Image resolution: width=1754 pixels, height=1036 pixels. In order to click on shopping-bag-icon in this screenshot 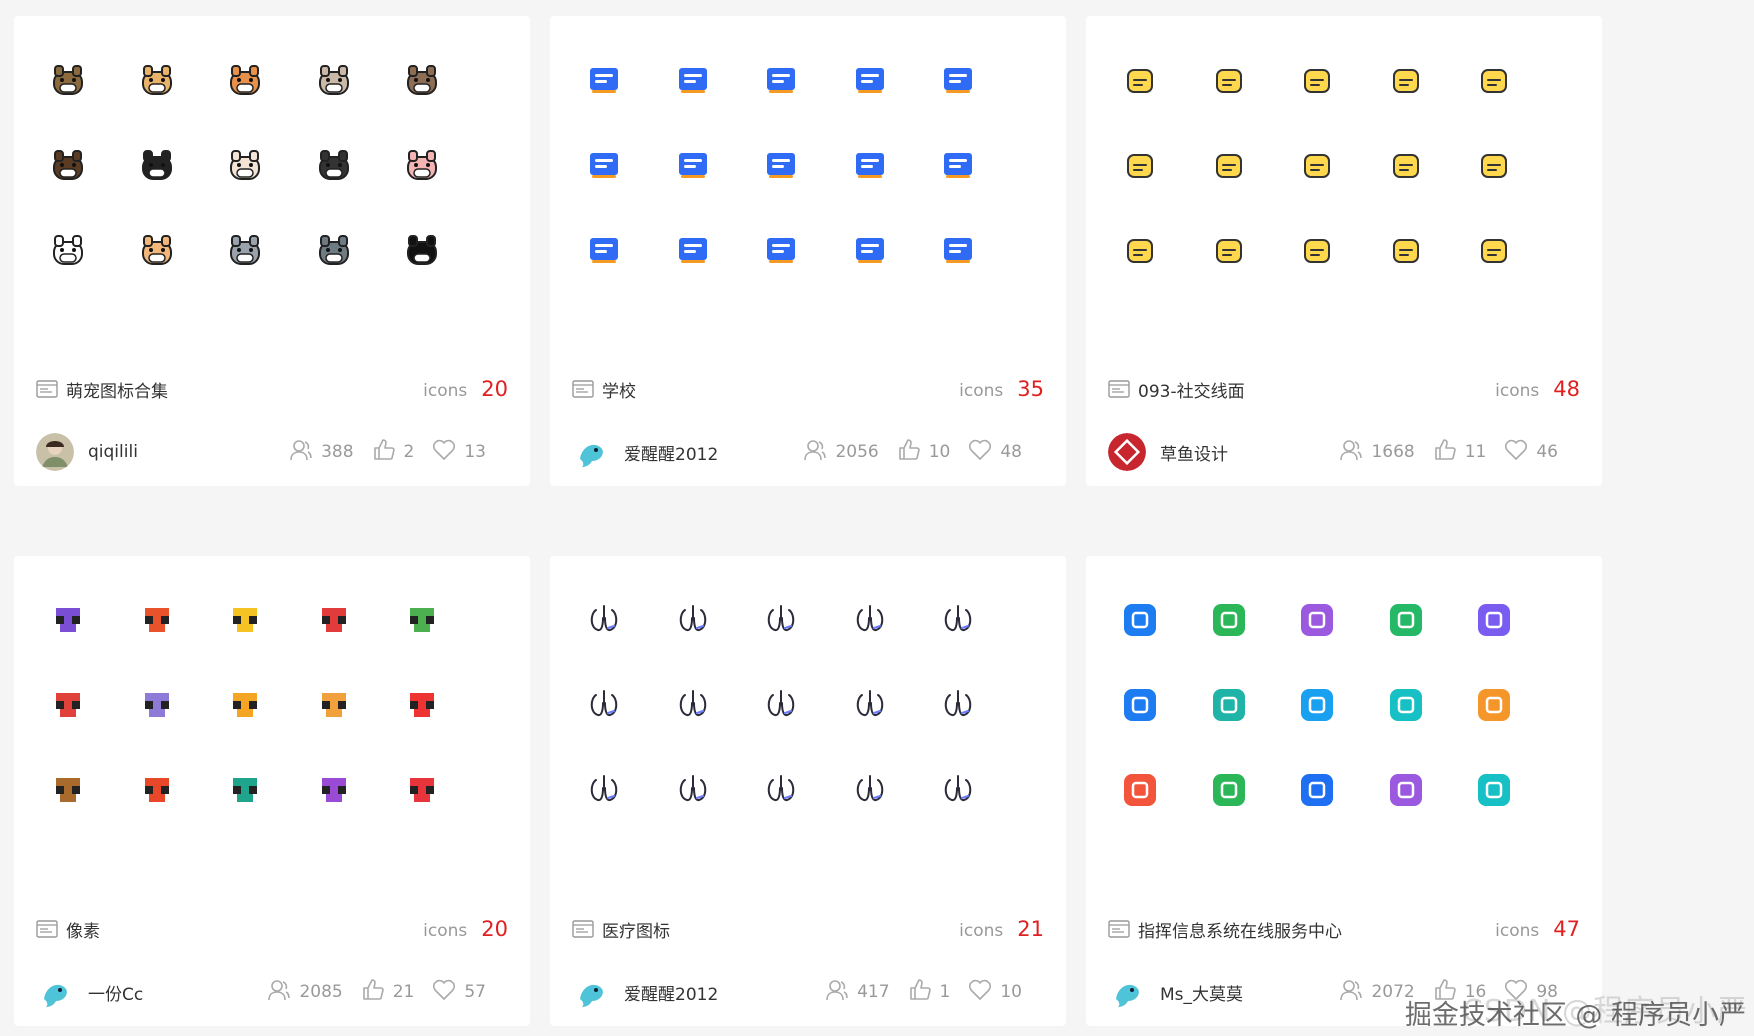, I will do `click(1229, 250)`.